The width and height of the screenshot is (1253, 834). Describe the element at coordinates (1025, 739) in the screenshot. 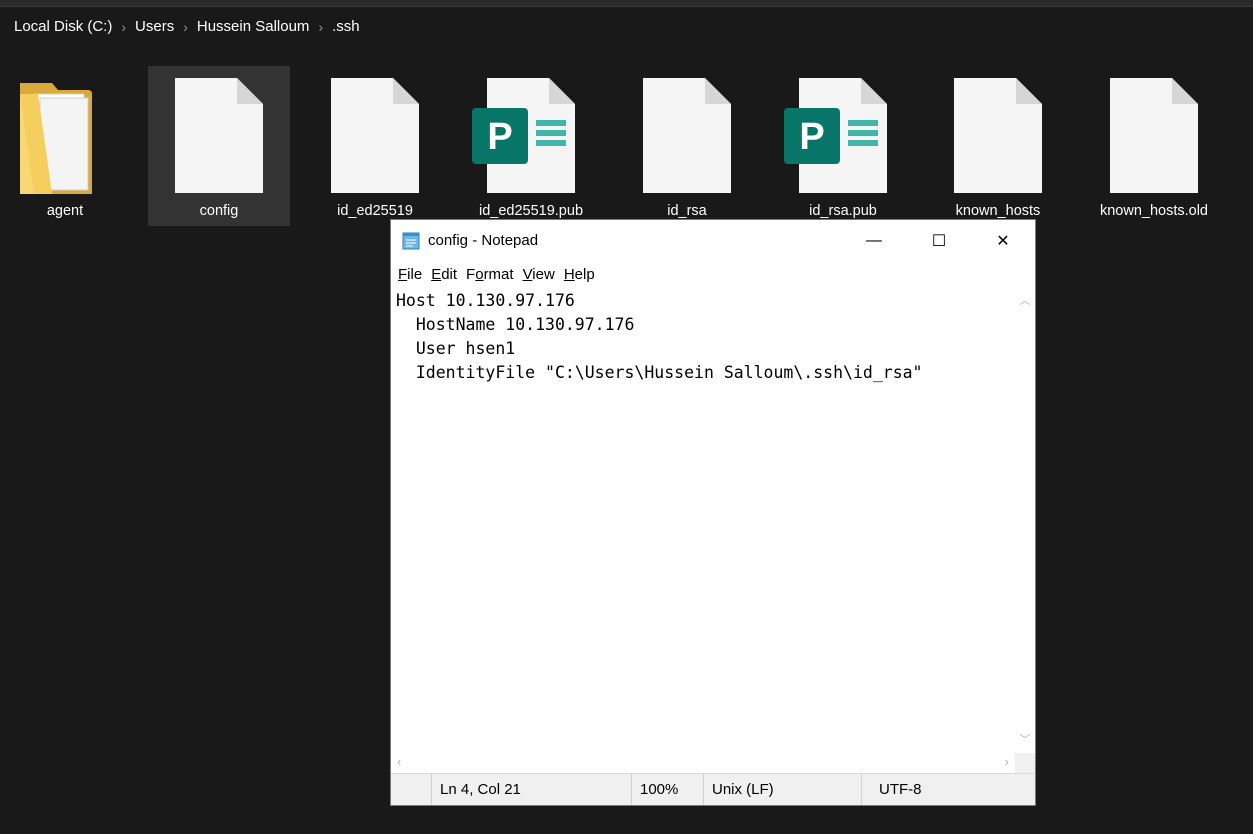

I see `scroll-down-icon: ﹀` at that location.